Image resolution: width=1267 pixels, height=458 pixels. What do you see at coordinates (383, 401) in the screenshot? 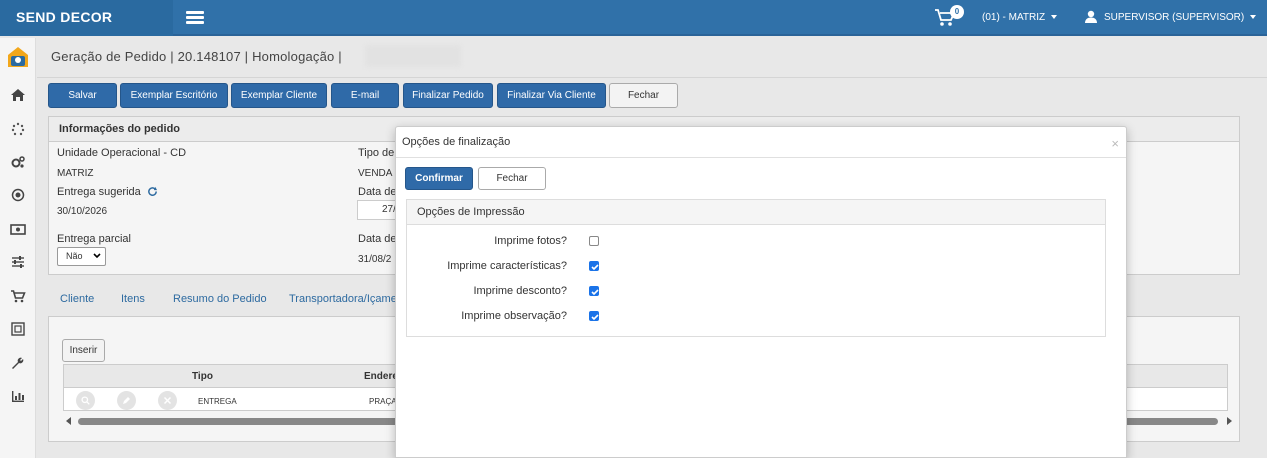
I see `row-address-value: PRAÇA` at bounding box center [383, 401].